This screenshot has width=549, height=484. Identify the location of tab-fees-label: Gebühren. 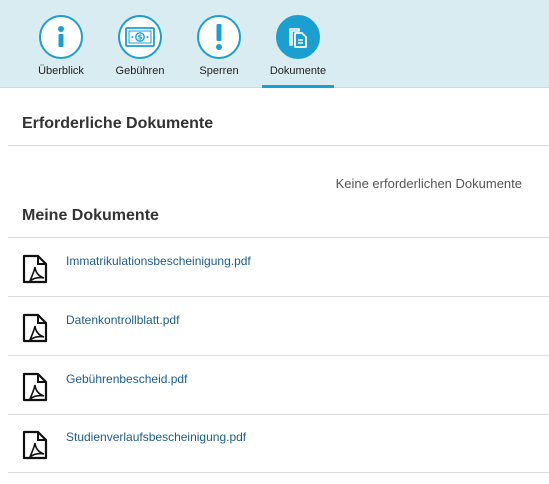
(140, 71).